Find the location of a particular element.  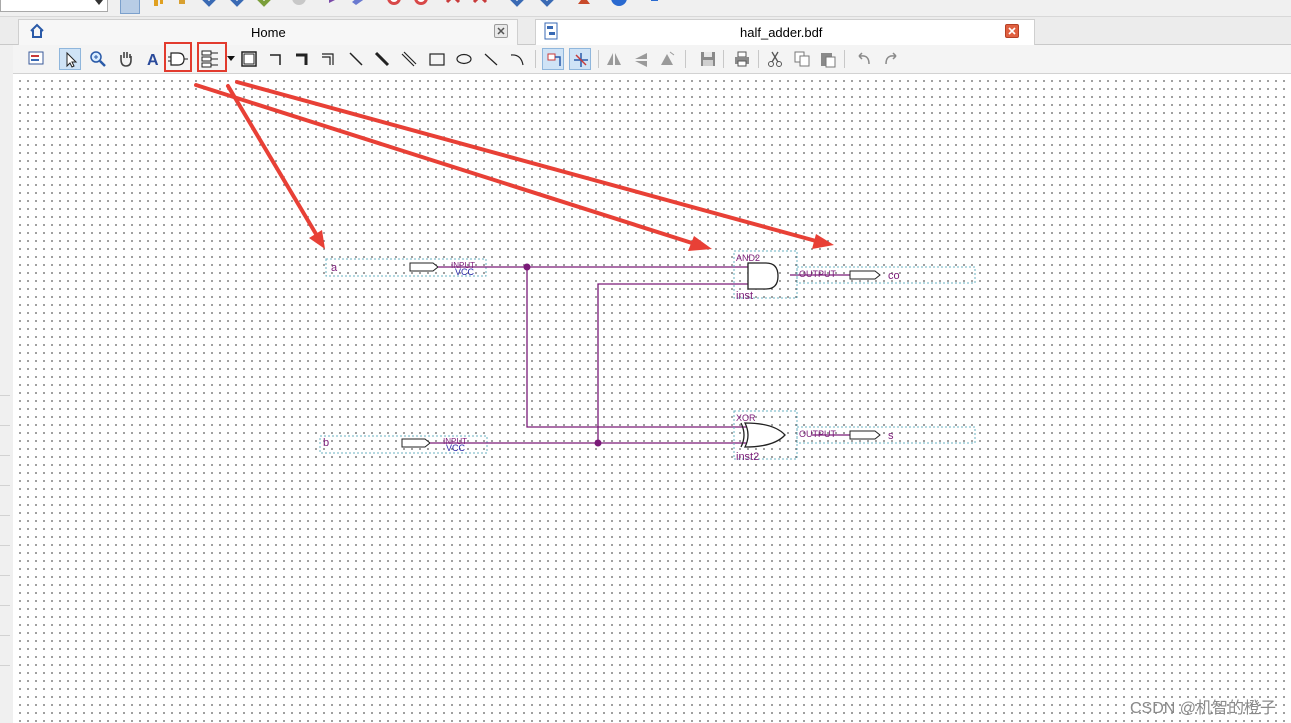

simulator-icon is located at coordinates (547, 6).